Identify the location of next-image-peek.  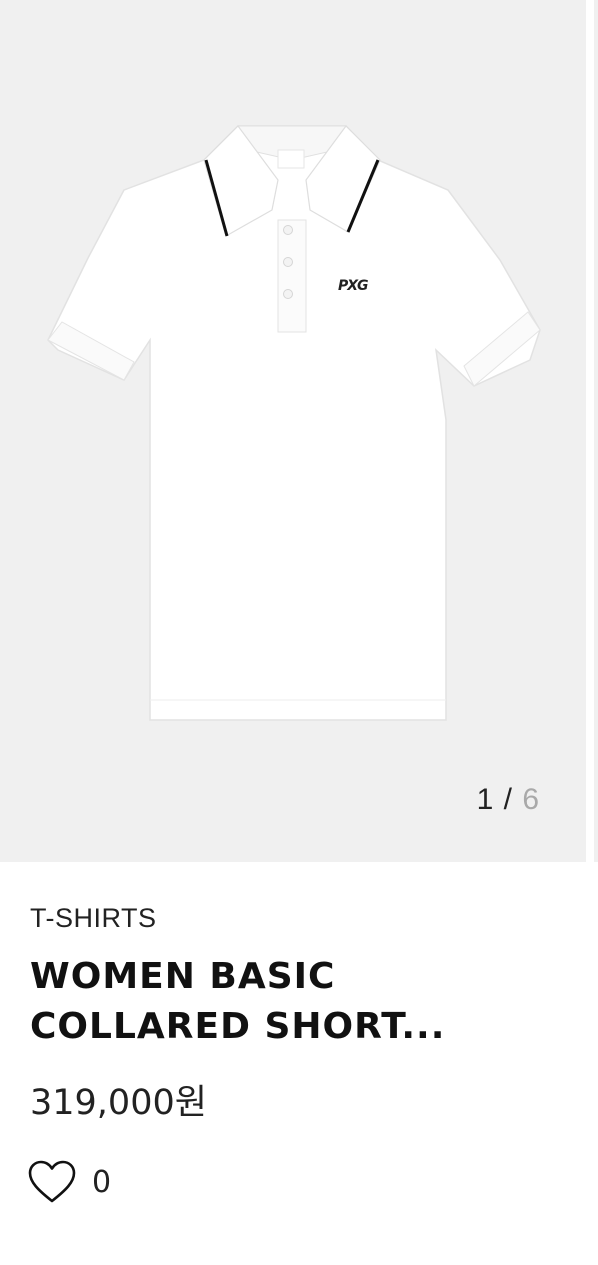
(596, 431).